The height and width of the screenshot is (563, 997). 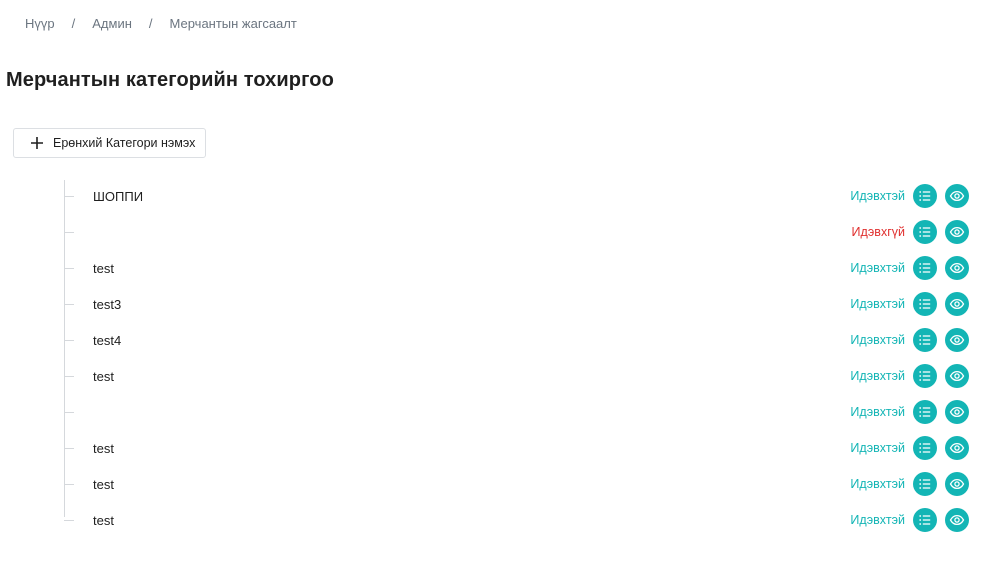 What do you see at coordinates (516, 304) in the screenshot?
I see `category-row: test3 Идэвхтэй` at bounding box center [516, 304].